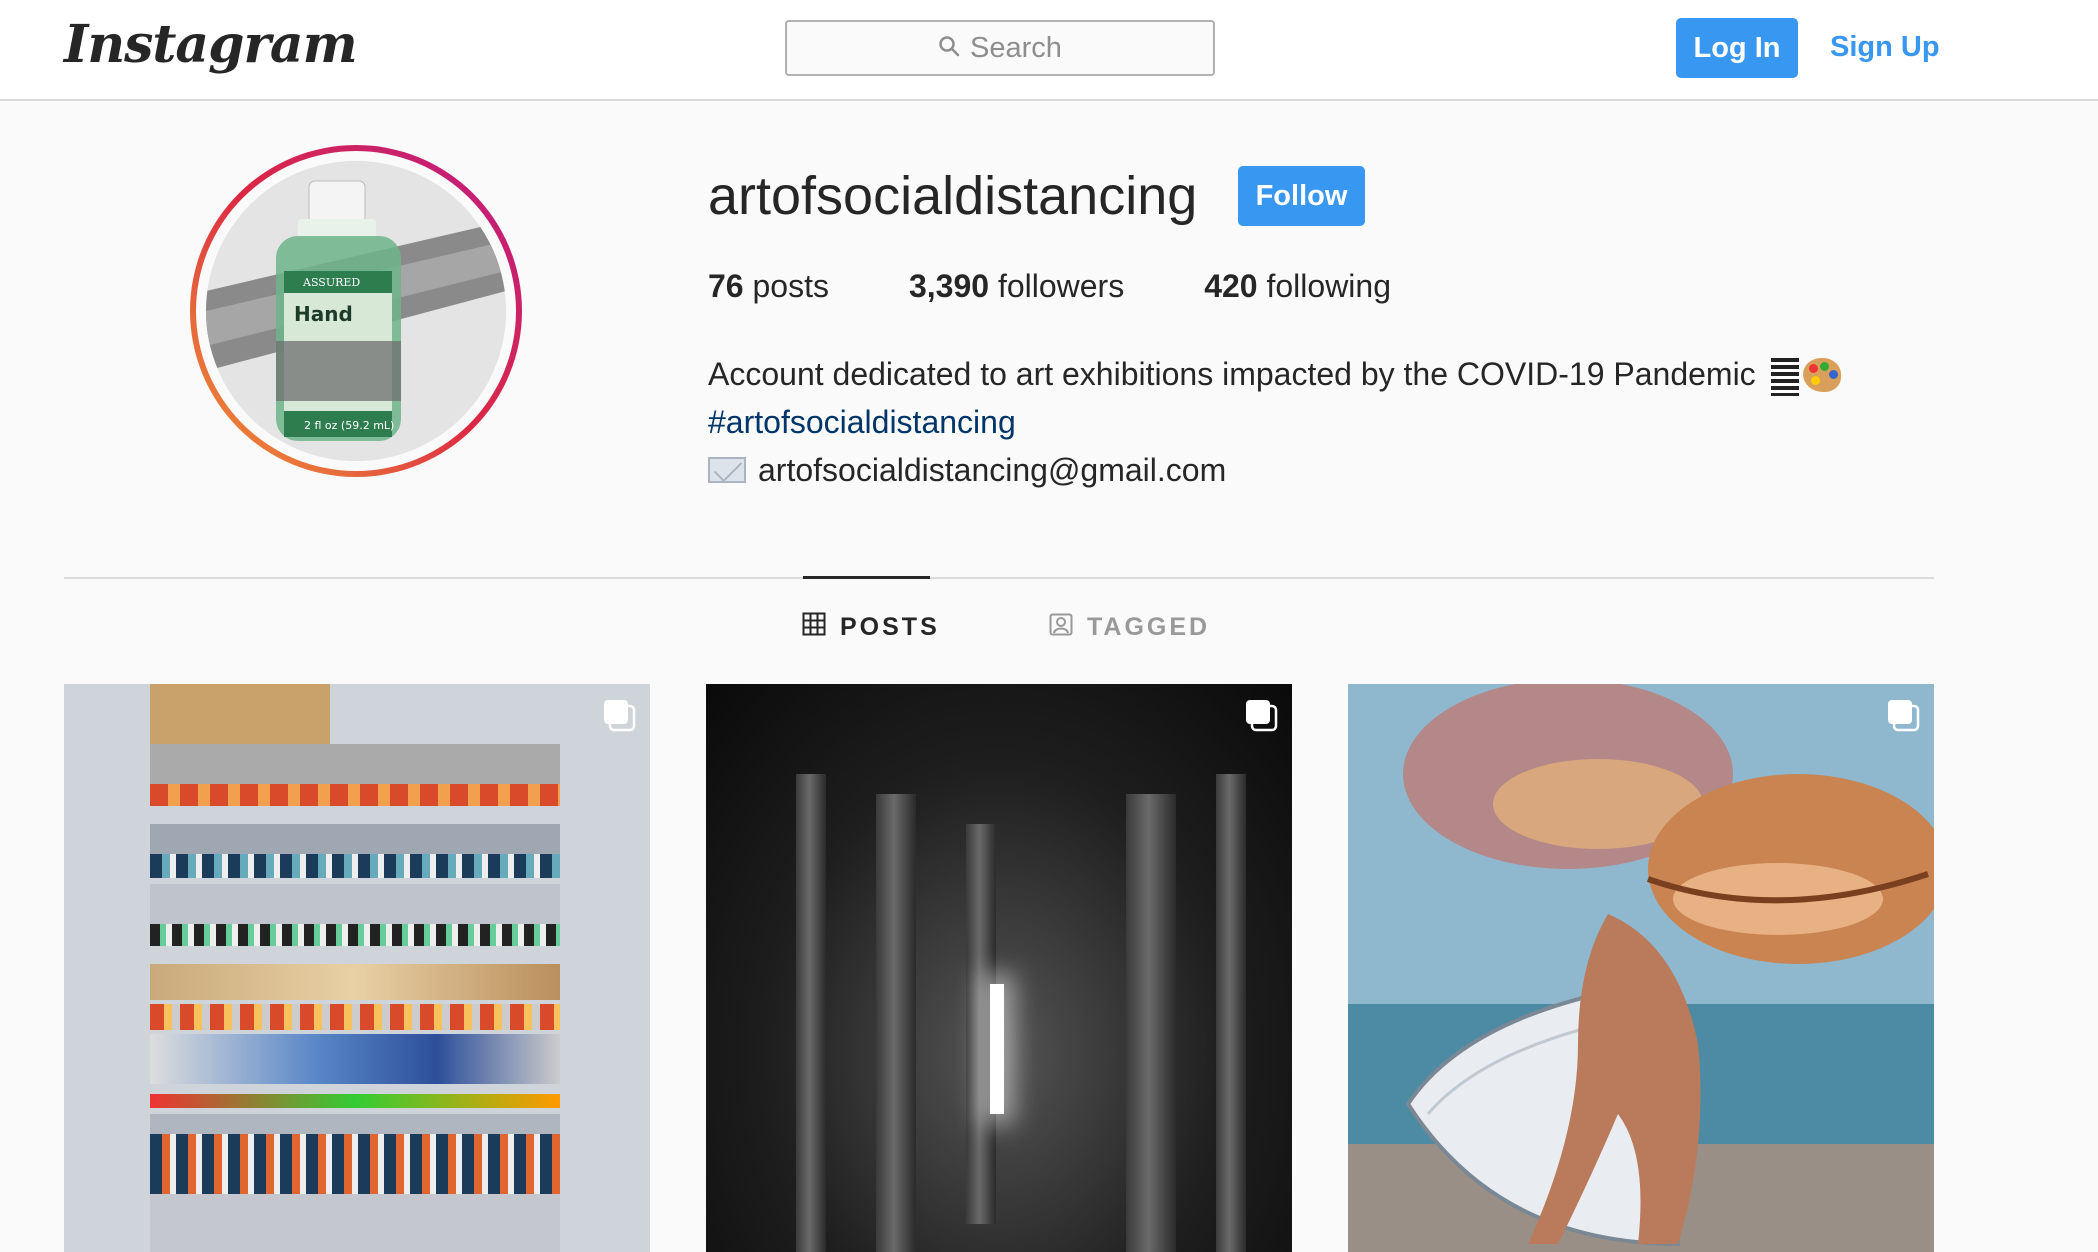  I want to click on tab-tagged: TAGGED, so click(1129, 627).